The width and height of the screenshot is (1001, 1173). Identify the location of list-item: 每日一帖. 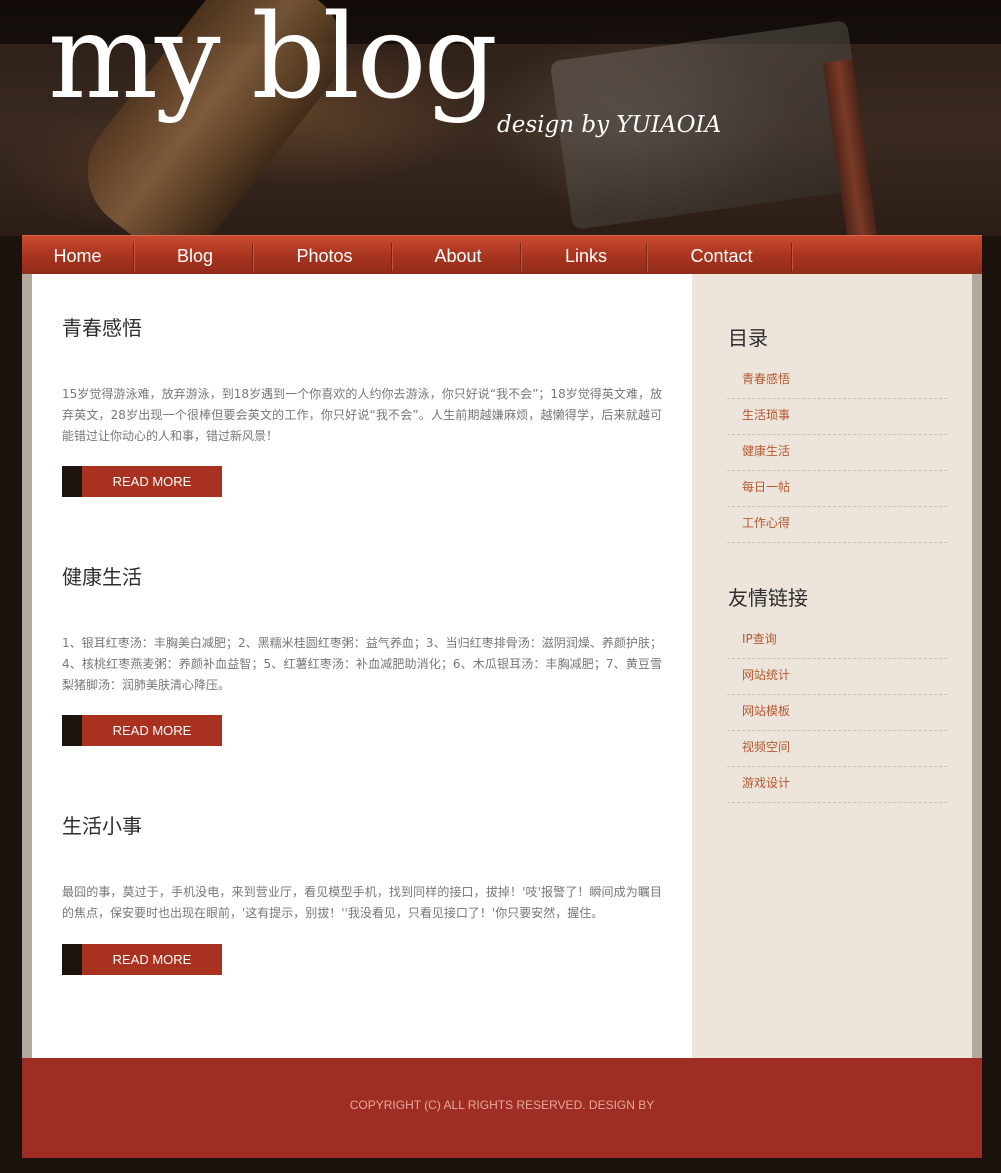
(837, 489).